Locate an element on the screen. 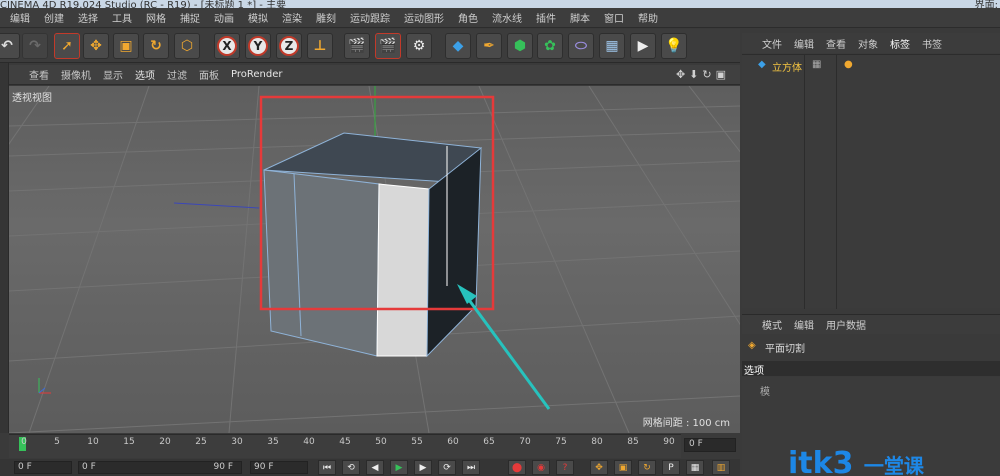  menu-plugins: 插件 is located at coordinates (546, 17).